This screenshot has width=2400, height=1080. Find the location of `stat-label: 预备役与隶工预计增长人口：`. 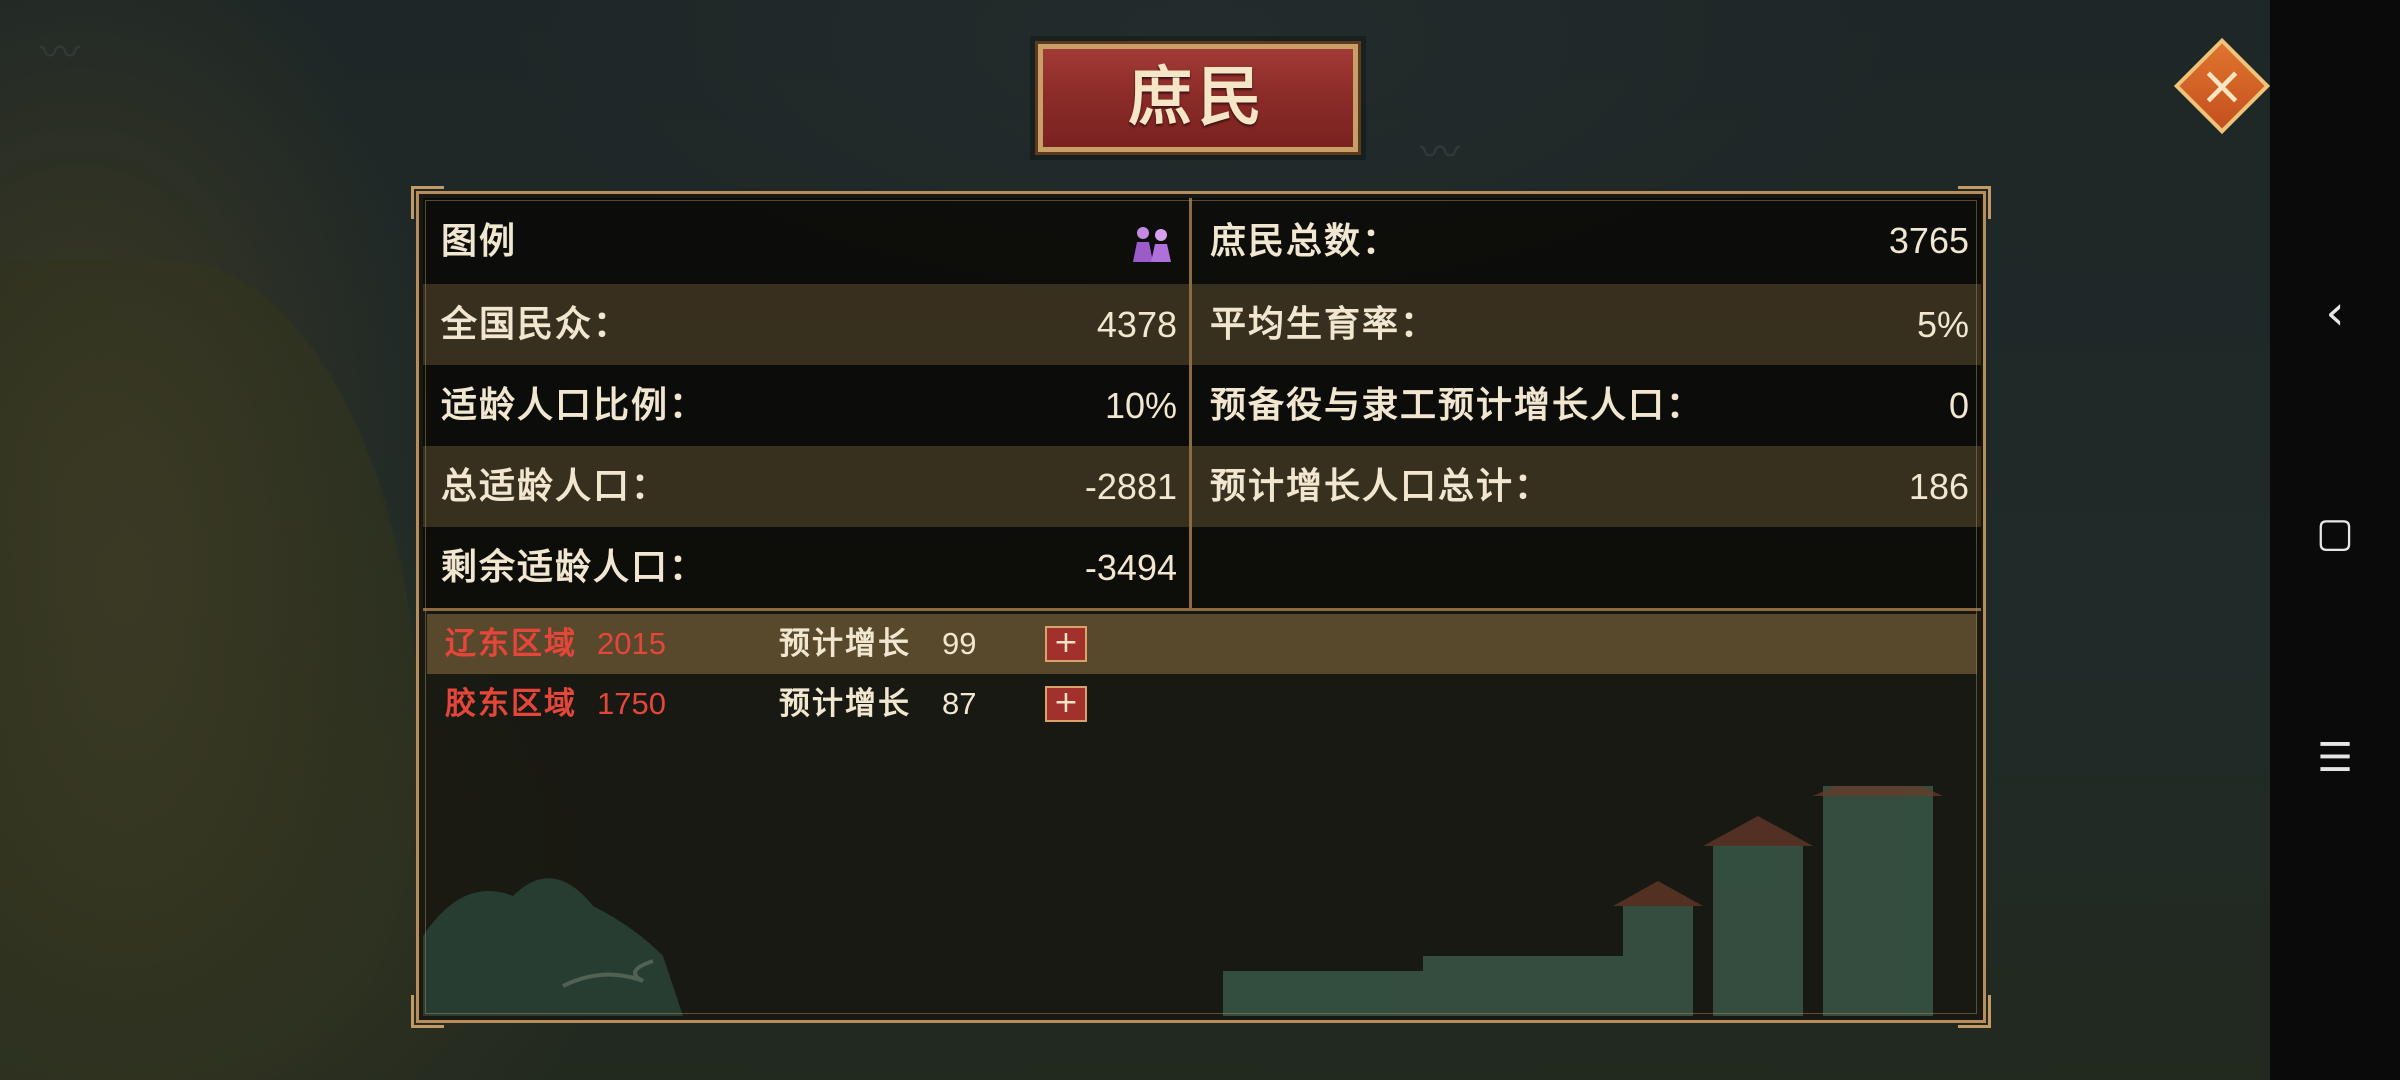

stat-label: 预备役与隶工预计增长人口： is located at coordinates (1457, 405).